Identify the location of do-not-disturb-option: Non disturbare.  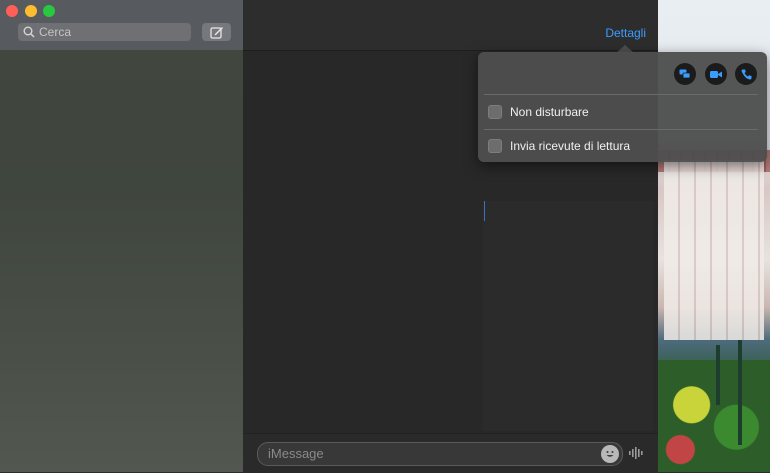
(538, 112).